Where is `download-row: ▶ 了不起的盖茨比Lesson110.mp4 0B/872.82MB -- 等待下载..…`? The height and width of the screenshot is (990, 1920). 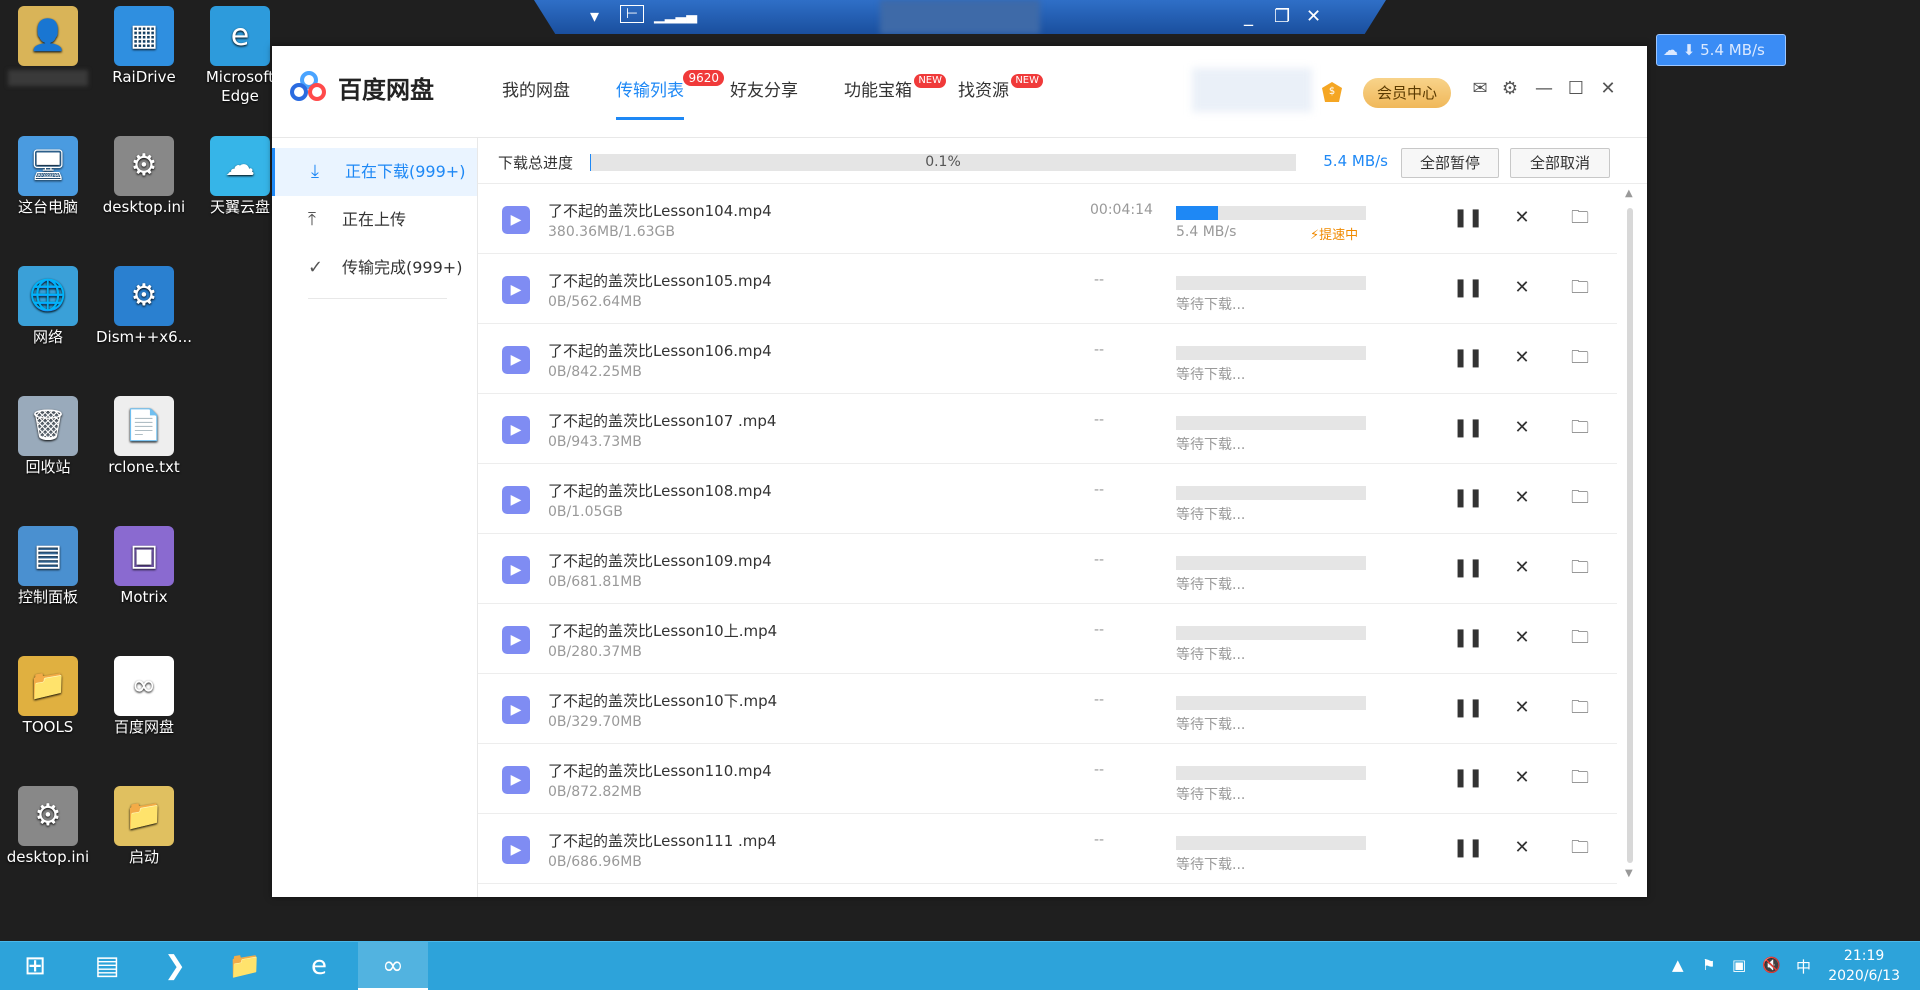
download-row: ▶ 了不起的盖茨比Lesson110.mp4 0B/872.82MB -- 等待下载..… is located at coordinates (1047, 779).